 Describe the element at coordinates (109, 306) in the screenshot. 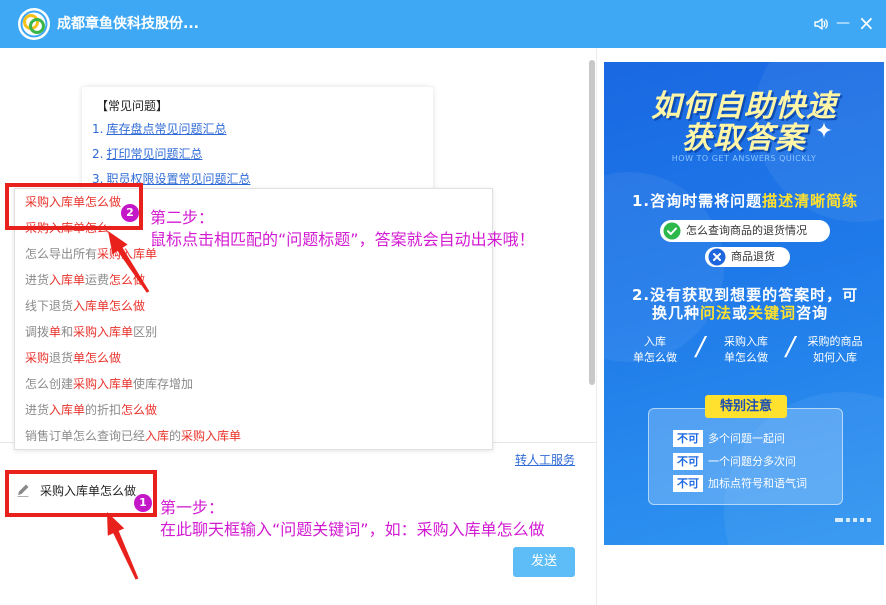

I see `keyword-highlight: 入库单怎么做` at that location.